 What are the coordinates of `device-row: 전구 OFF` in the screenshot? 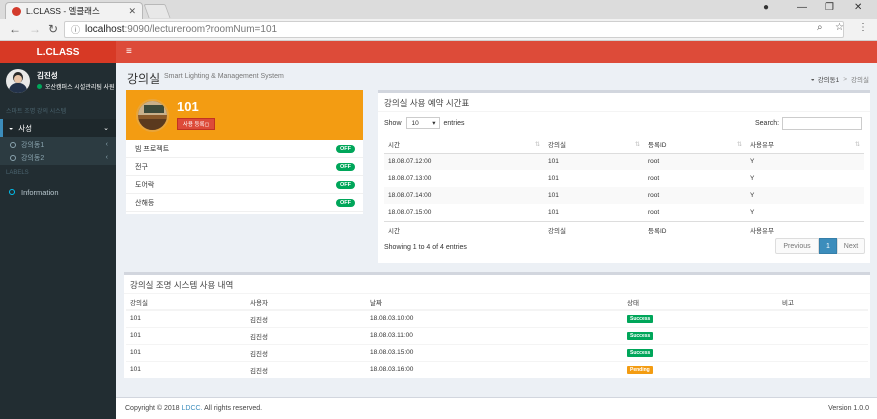 It's located at (244, 167).